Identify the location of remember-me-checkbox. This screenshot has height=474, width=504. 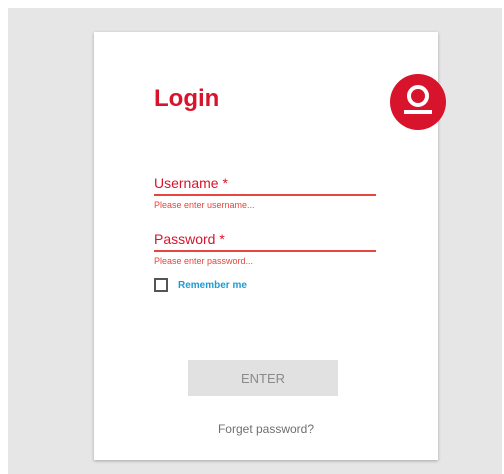
(161, 285).